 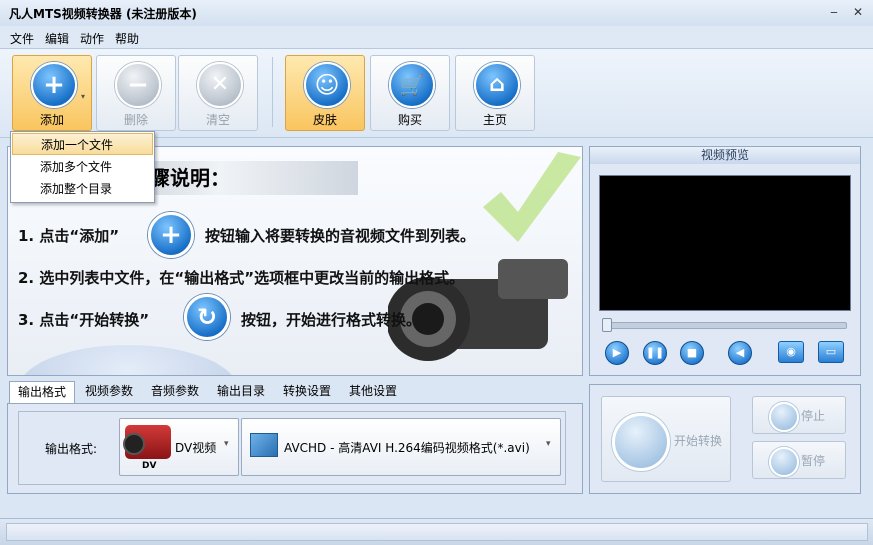 I want to click on menu-edit: 编辑, so click(x=57, y=38).